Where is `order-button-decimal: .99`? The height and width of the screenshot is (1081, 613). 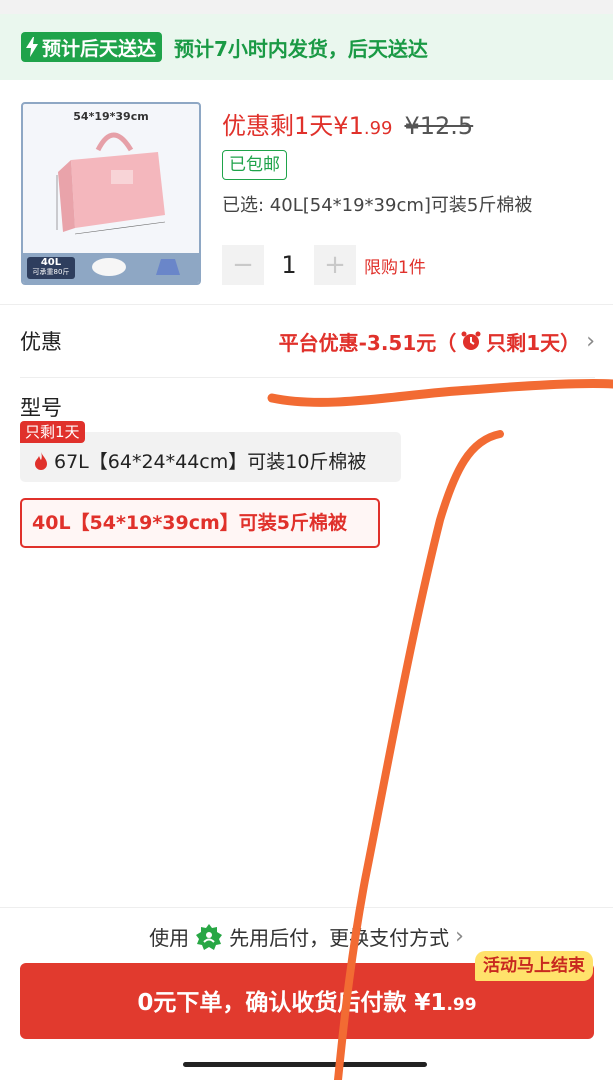 order-button-decimal: .99 is located at coordinates (461, 1005).